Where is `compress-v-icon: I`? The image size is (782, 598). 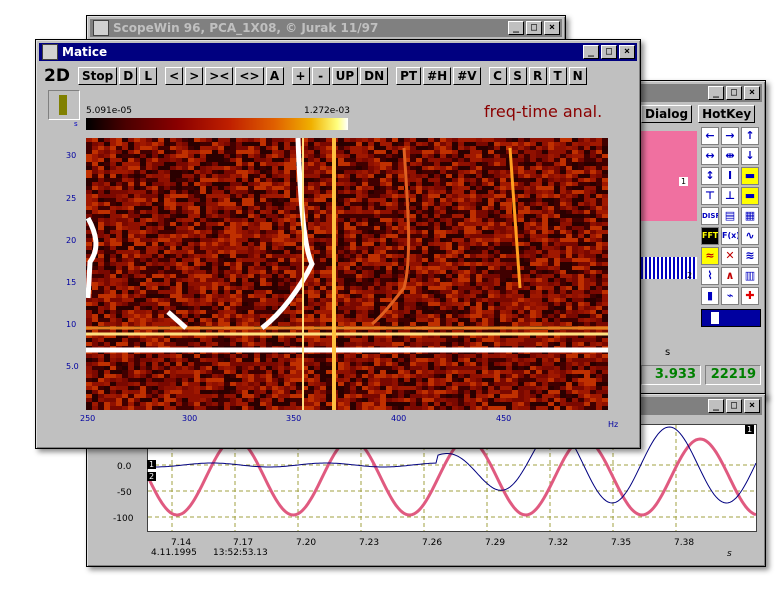 compress-v-icon: I is located at coordinates (730, 176).